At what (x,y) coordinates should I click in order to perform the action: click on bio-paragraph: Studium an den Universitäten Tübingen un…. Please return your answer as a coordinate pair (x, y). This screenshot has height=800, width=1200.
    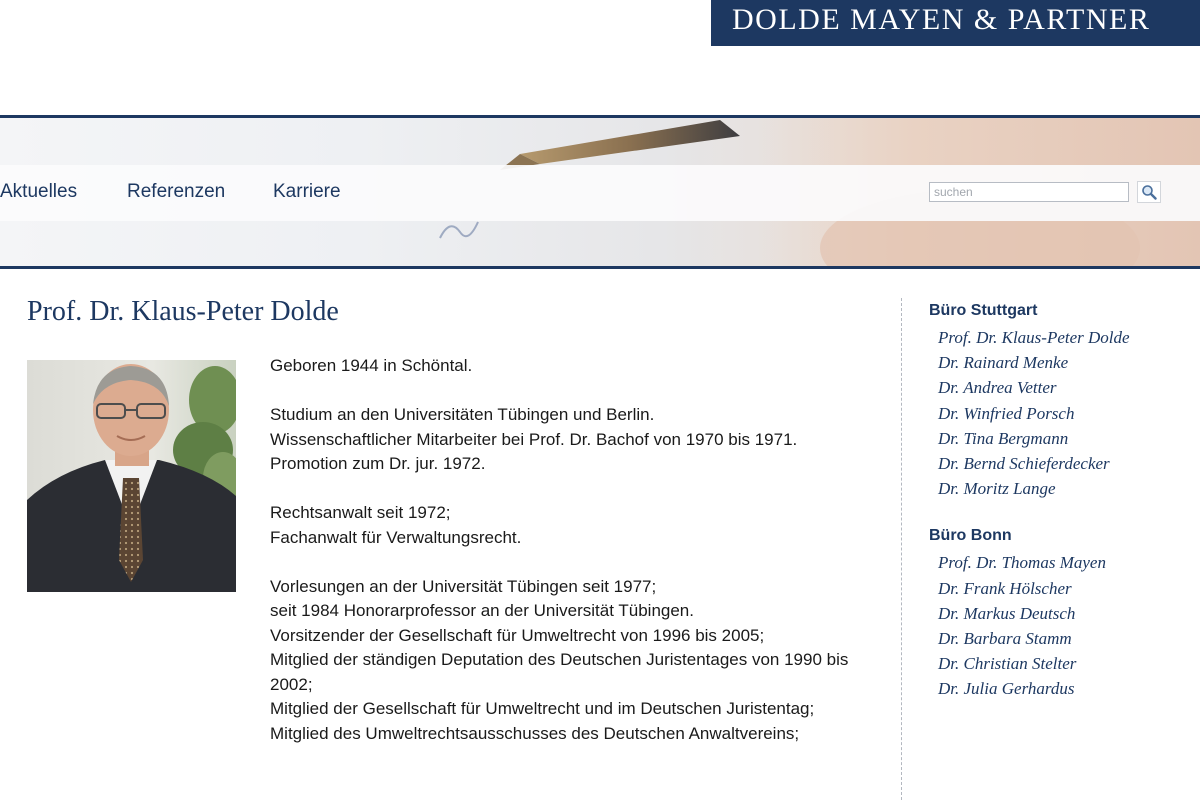
    Looking at the image, I should click on (575, 440).